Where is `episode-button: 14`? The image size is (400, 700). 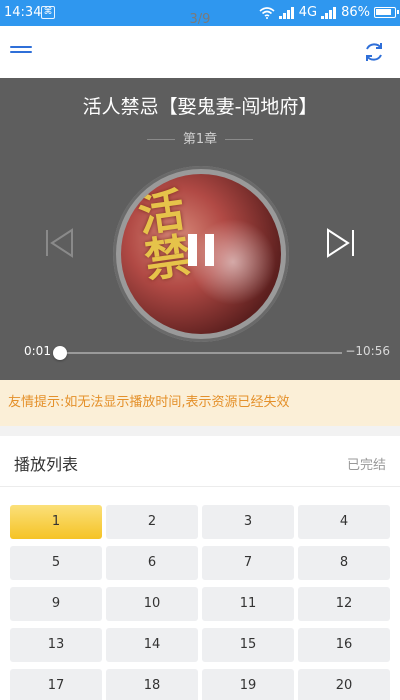 episode-button: 14 is located at coordinates (152, 645).